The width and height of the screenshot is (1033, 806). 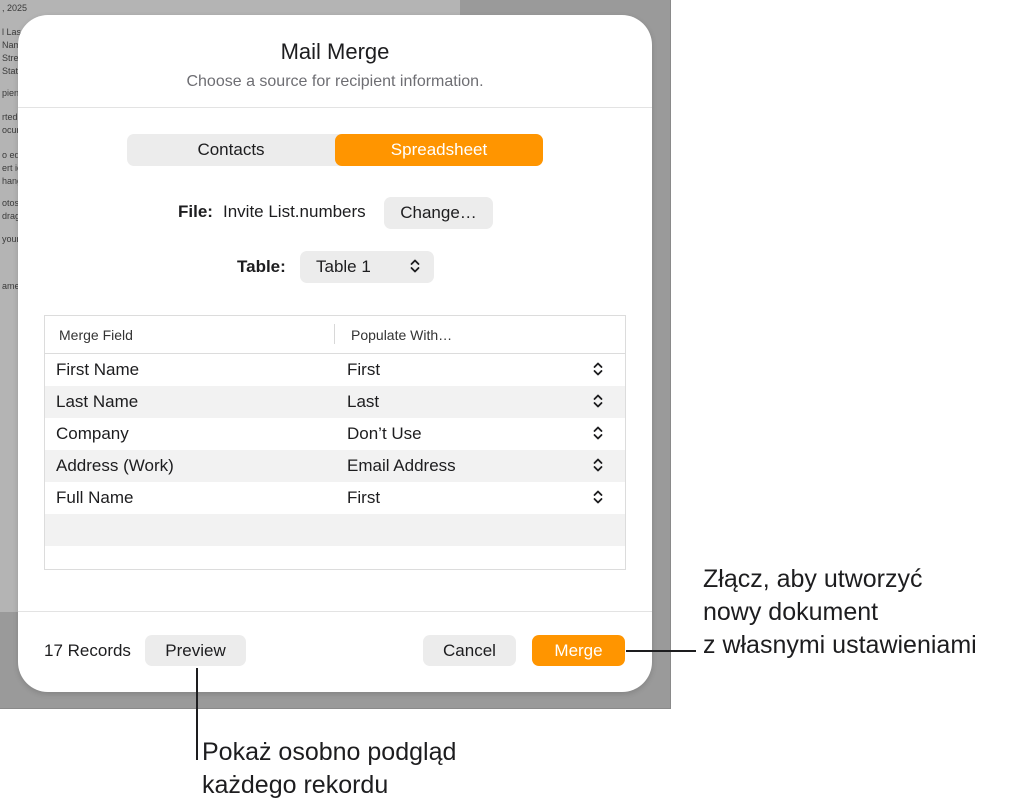 I want to click on column-divider, so click(x=334, y=334).